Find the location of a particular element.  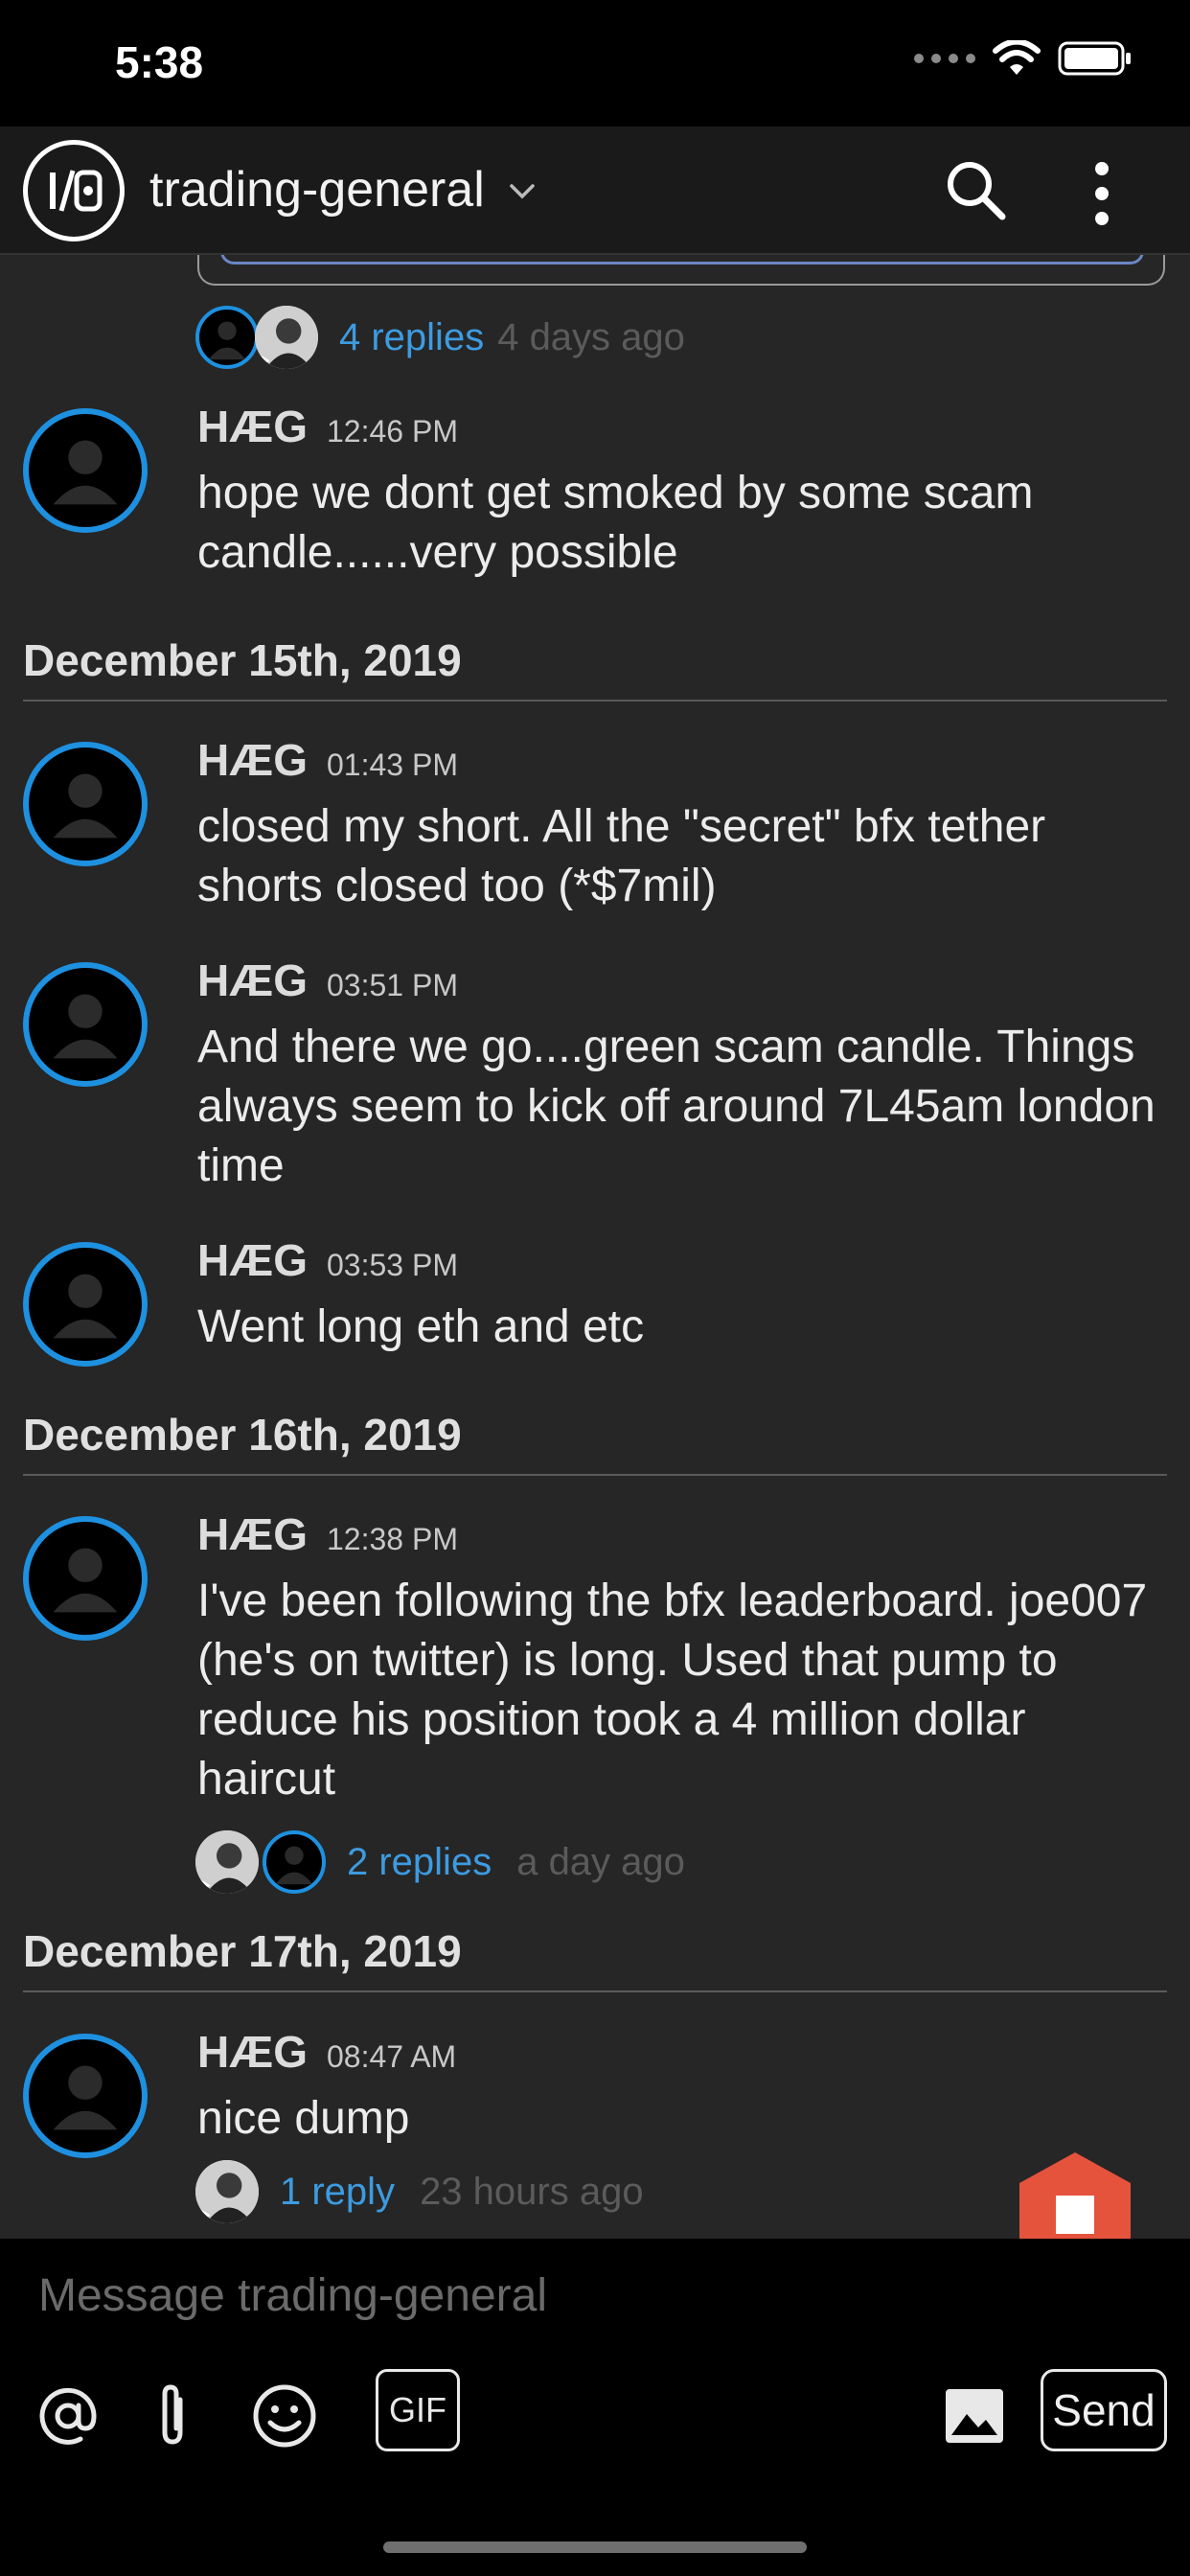

thread-summary: 2 replies a day ago is located at coordinates (440, 1862).